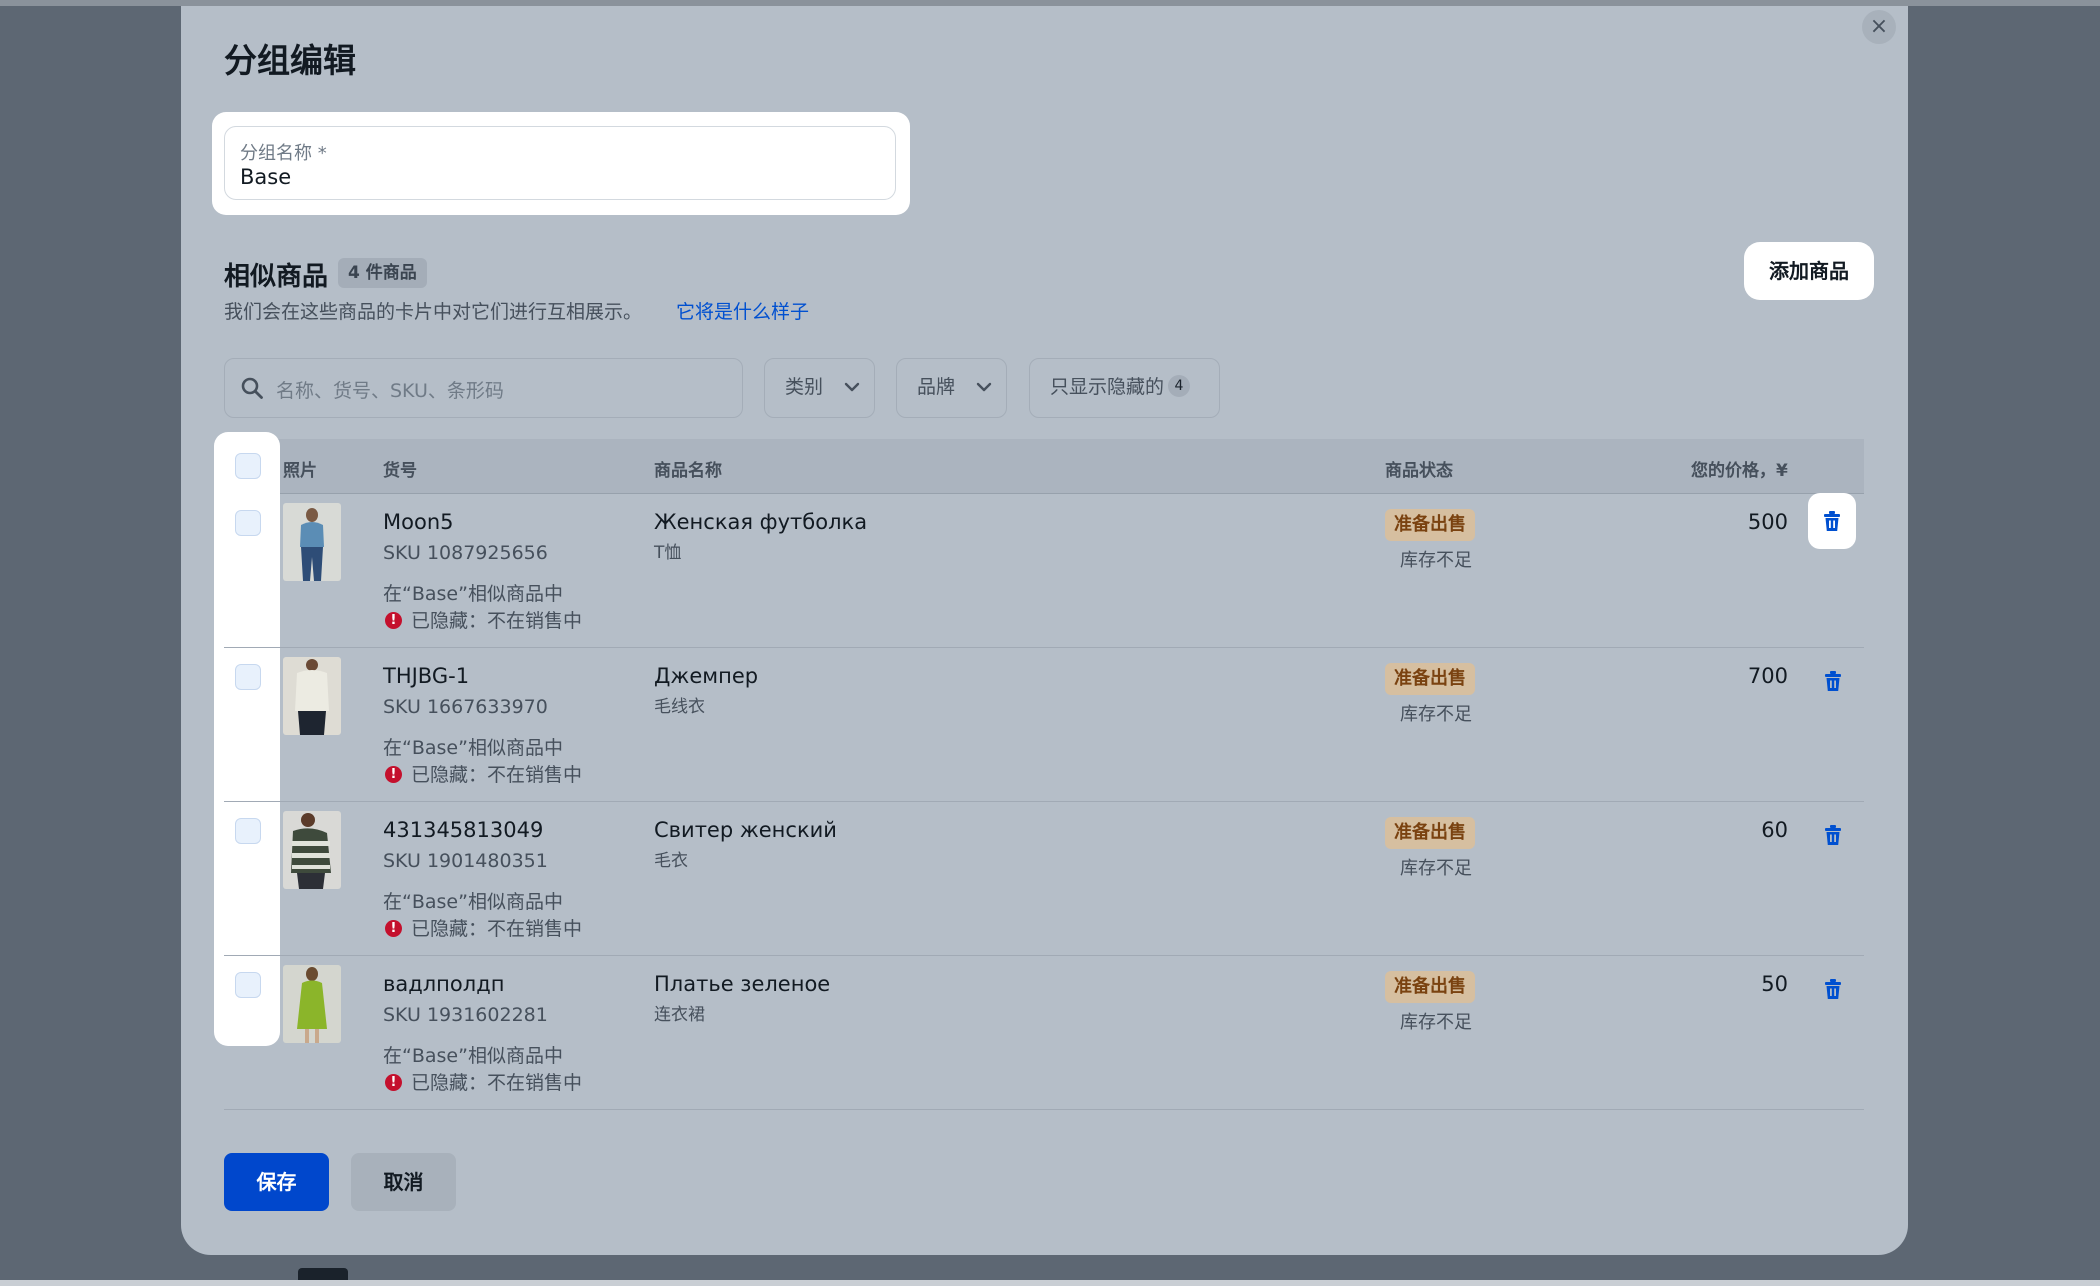  I want to click on product-category: 毛线衣, so click(679, 707).